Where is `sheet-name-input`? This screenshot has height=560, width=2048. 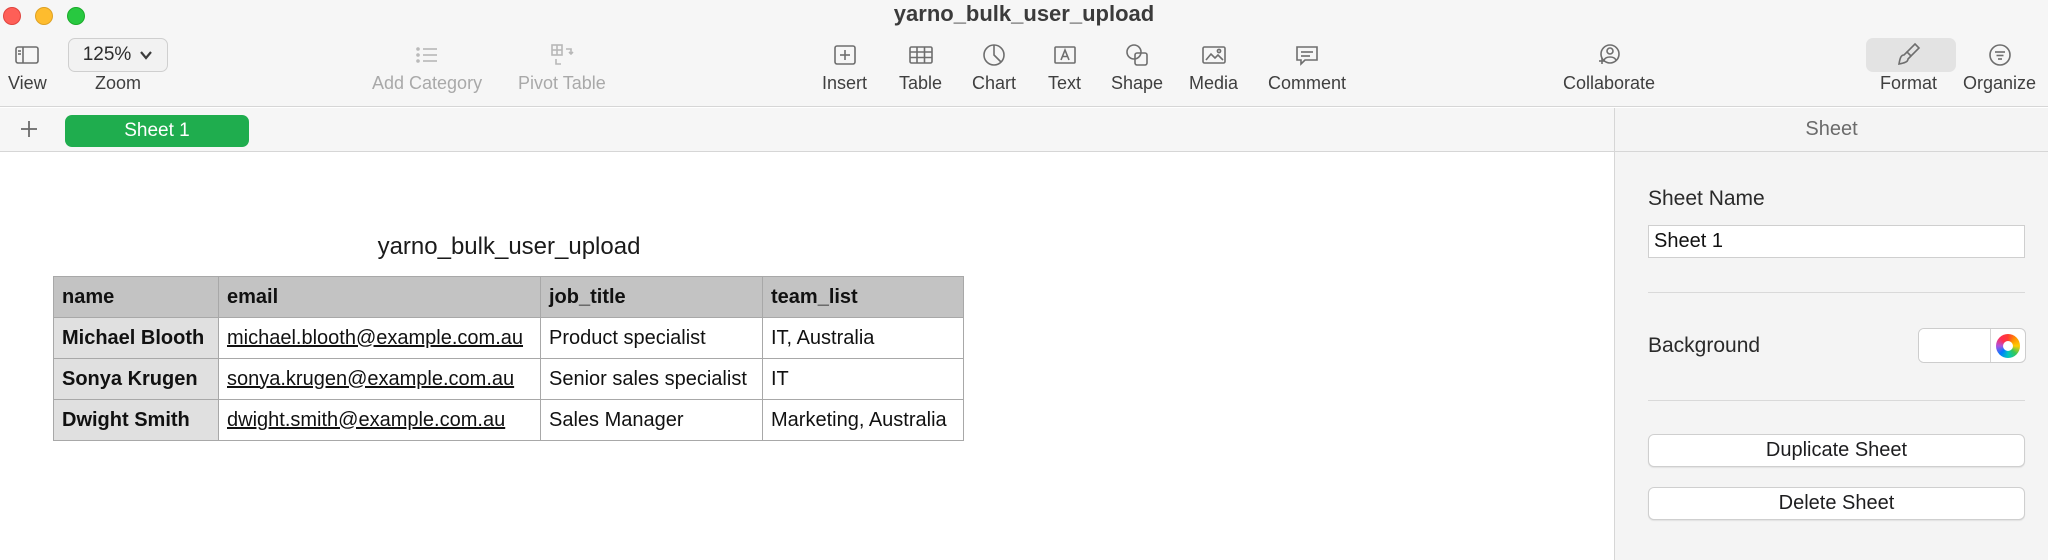
sheet-name-input is located at coordinates (1836, 241).